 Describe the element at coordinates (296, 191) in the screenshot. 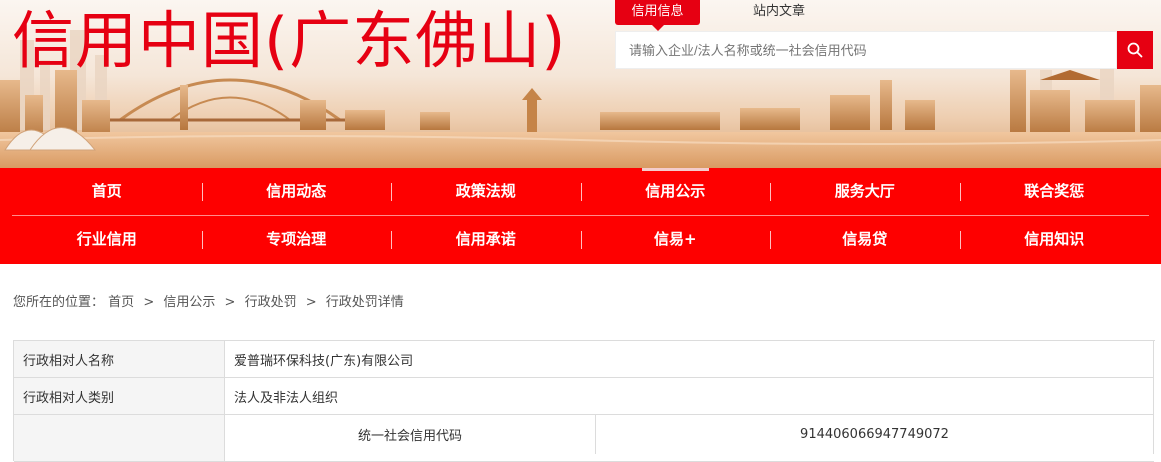

I see `nav-item-credit-news: 信用动态` at that location.